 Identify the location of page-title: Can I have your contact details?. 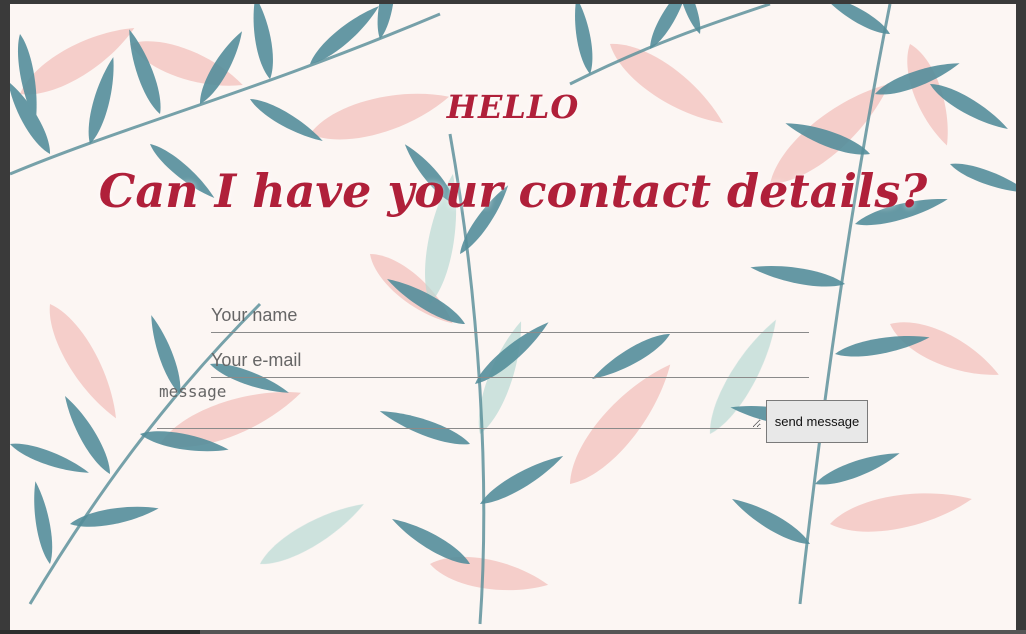
(513, 191).